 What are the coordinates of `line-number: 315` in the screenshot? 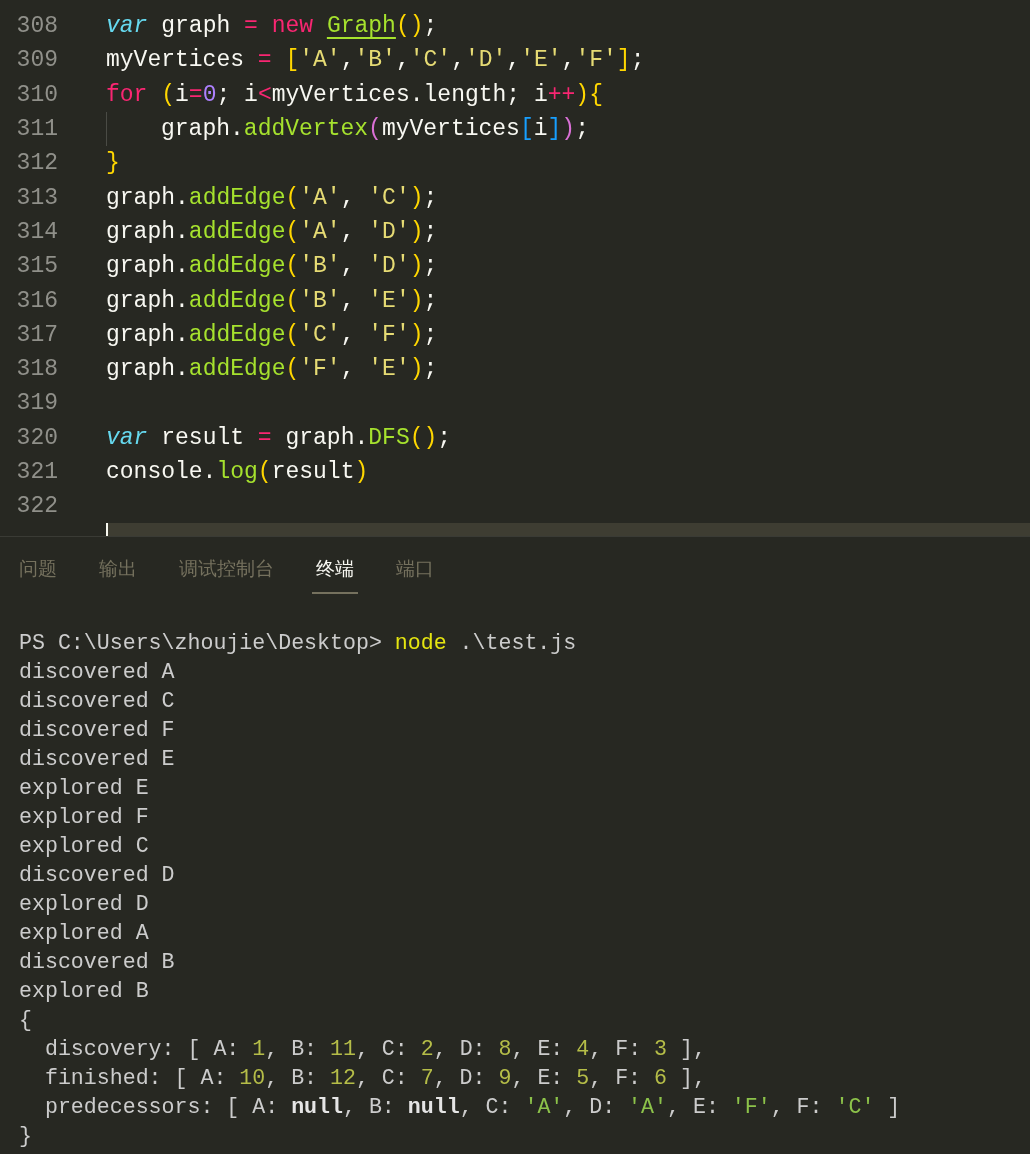 It's located at (36, 266).